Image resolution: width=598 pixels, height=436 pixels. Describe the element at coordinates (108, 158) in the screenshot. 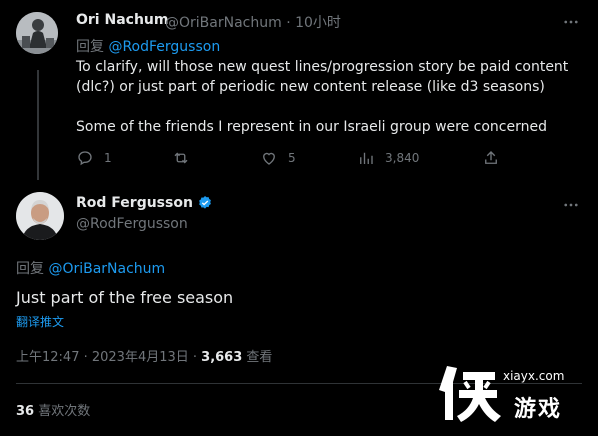

I see `reply-count: 1` at that location.